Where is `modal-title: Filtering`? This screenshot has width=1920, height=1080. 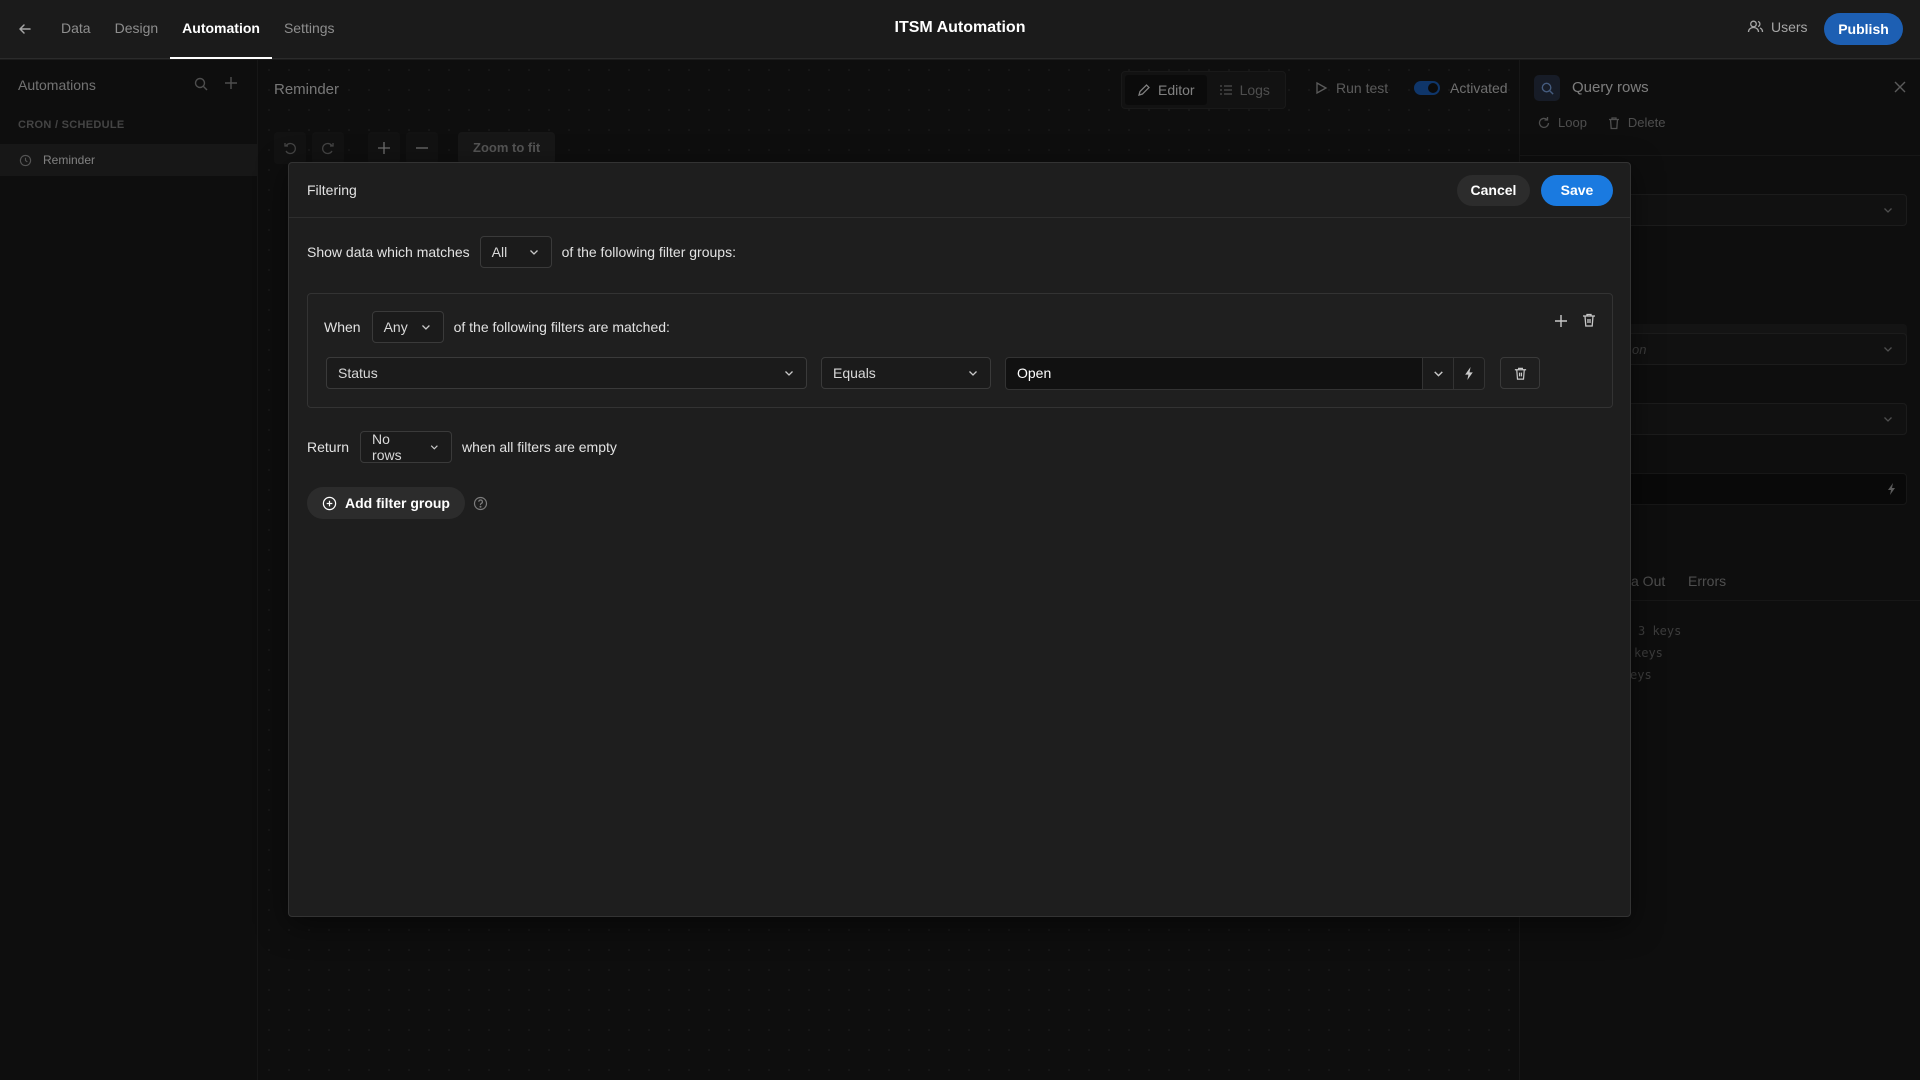 modal-title: Filtering is located at coordinates (332, 190).